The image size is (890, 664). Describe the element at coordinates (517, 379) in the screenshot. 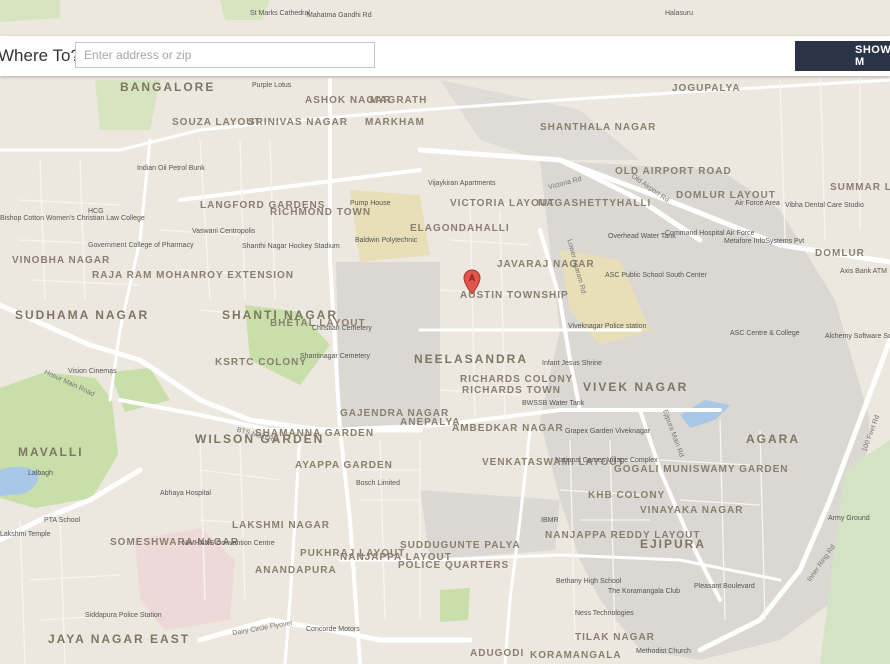

I see `area-label: RICHARDS COLONY` at that location.